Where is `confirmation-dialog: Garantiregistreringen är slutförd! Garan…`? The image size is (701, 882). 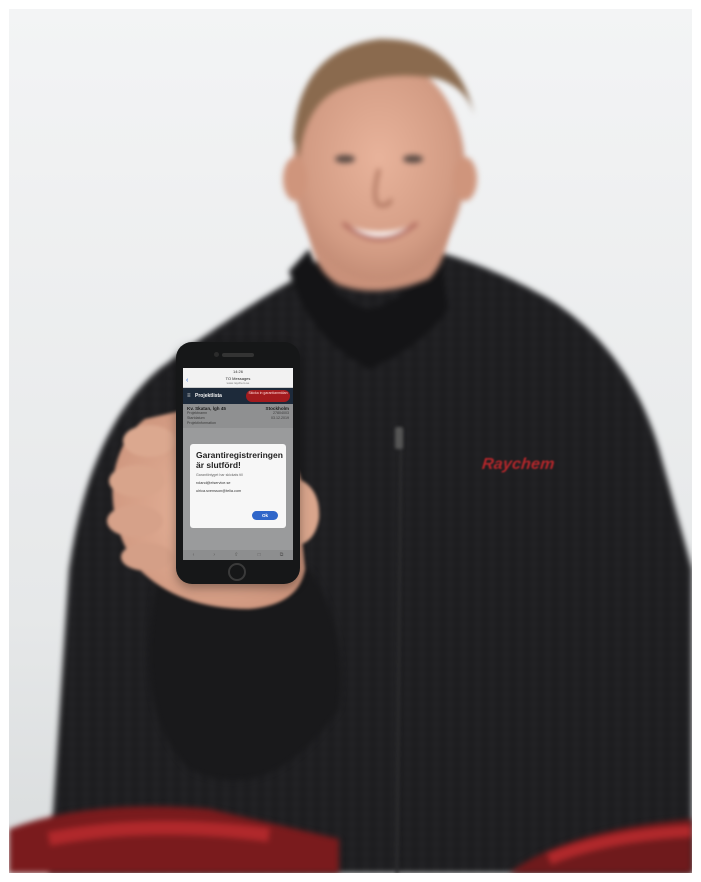
confirmation-dialog: Garantiregistreringen är slutförd! Garan… is located at coordinates (238, 486).